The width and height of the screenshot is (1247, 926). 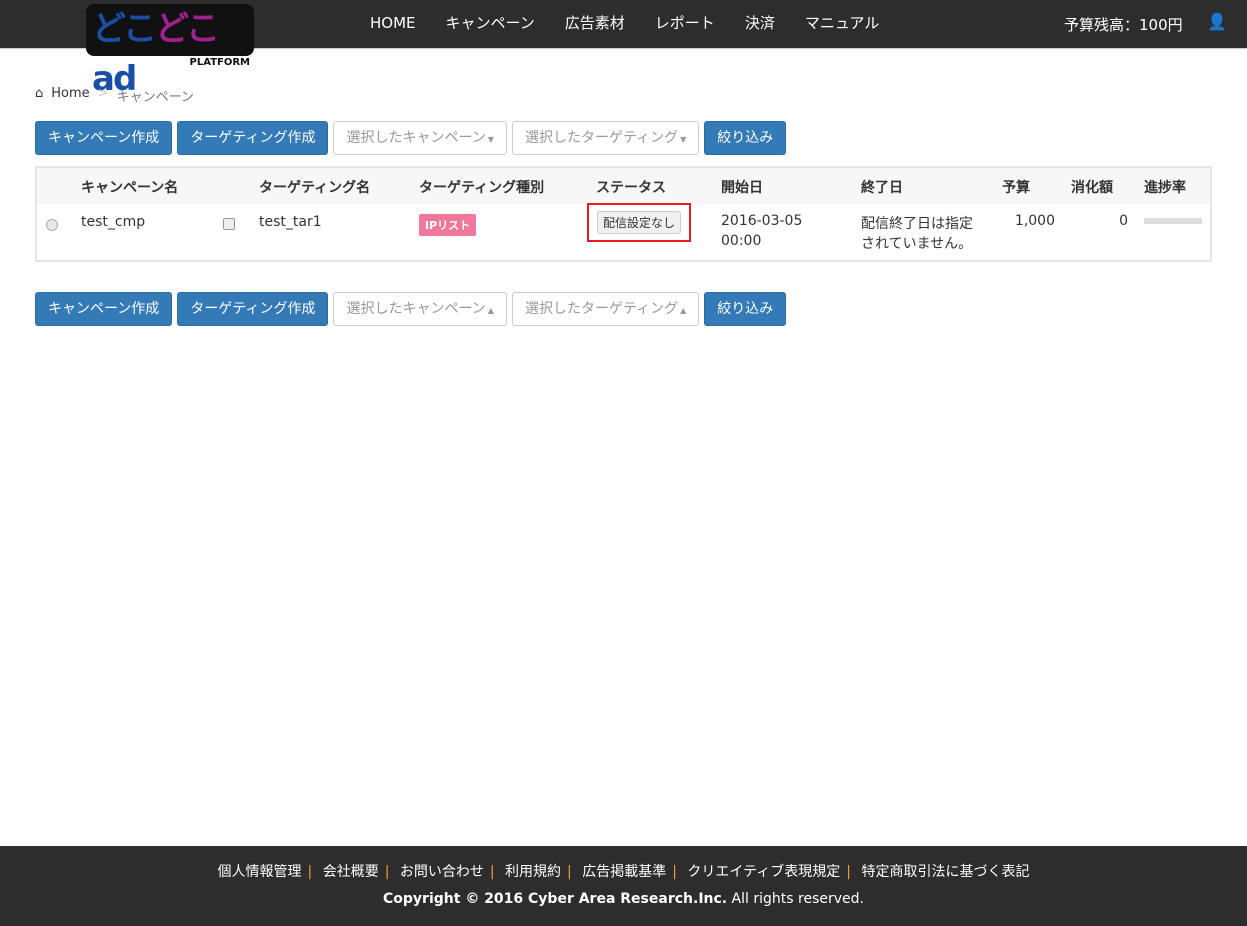 I want to click on budget-balance: 予算残高：100円, so click(x=1123, y=25).